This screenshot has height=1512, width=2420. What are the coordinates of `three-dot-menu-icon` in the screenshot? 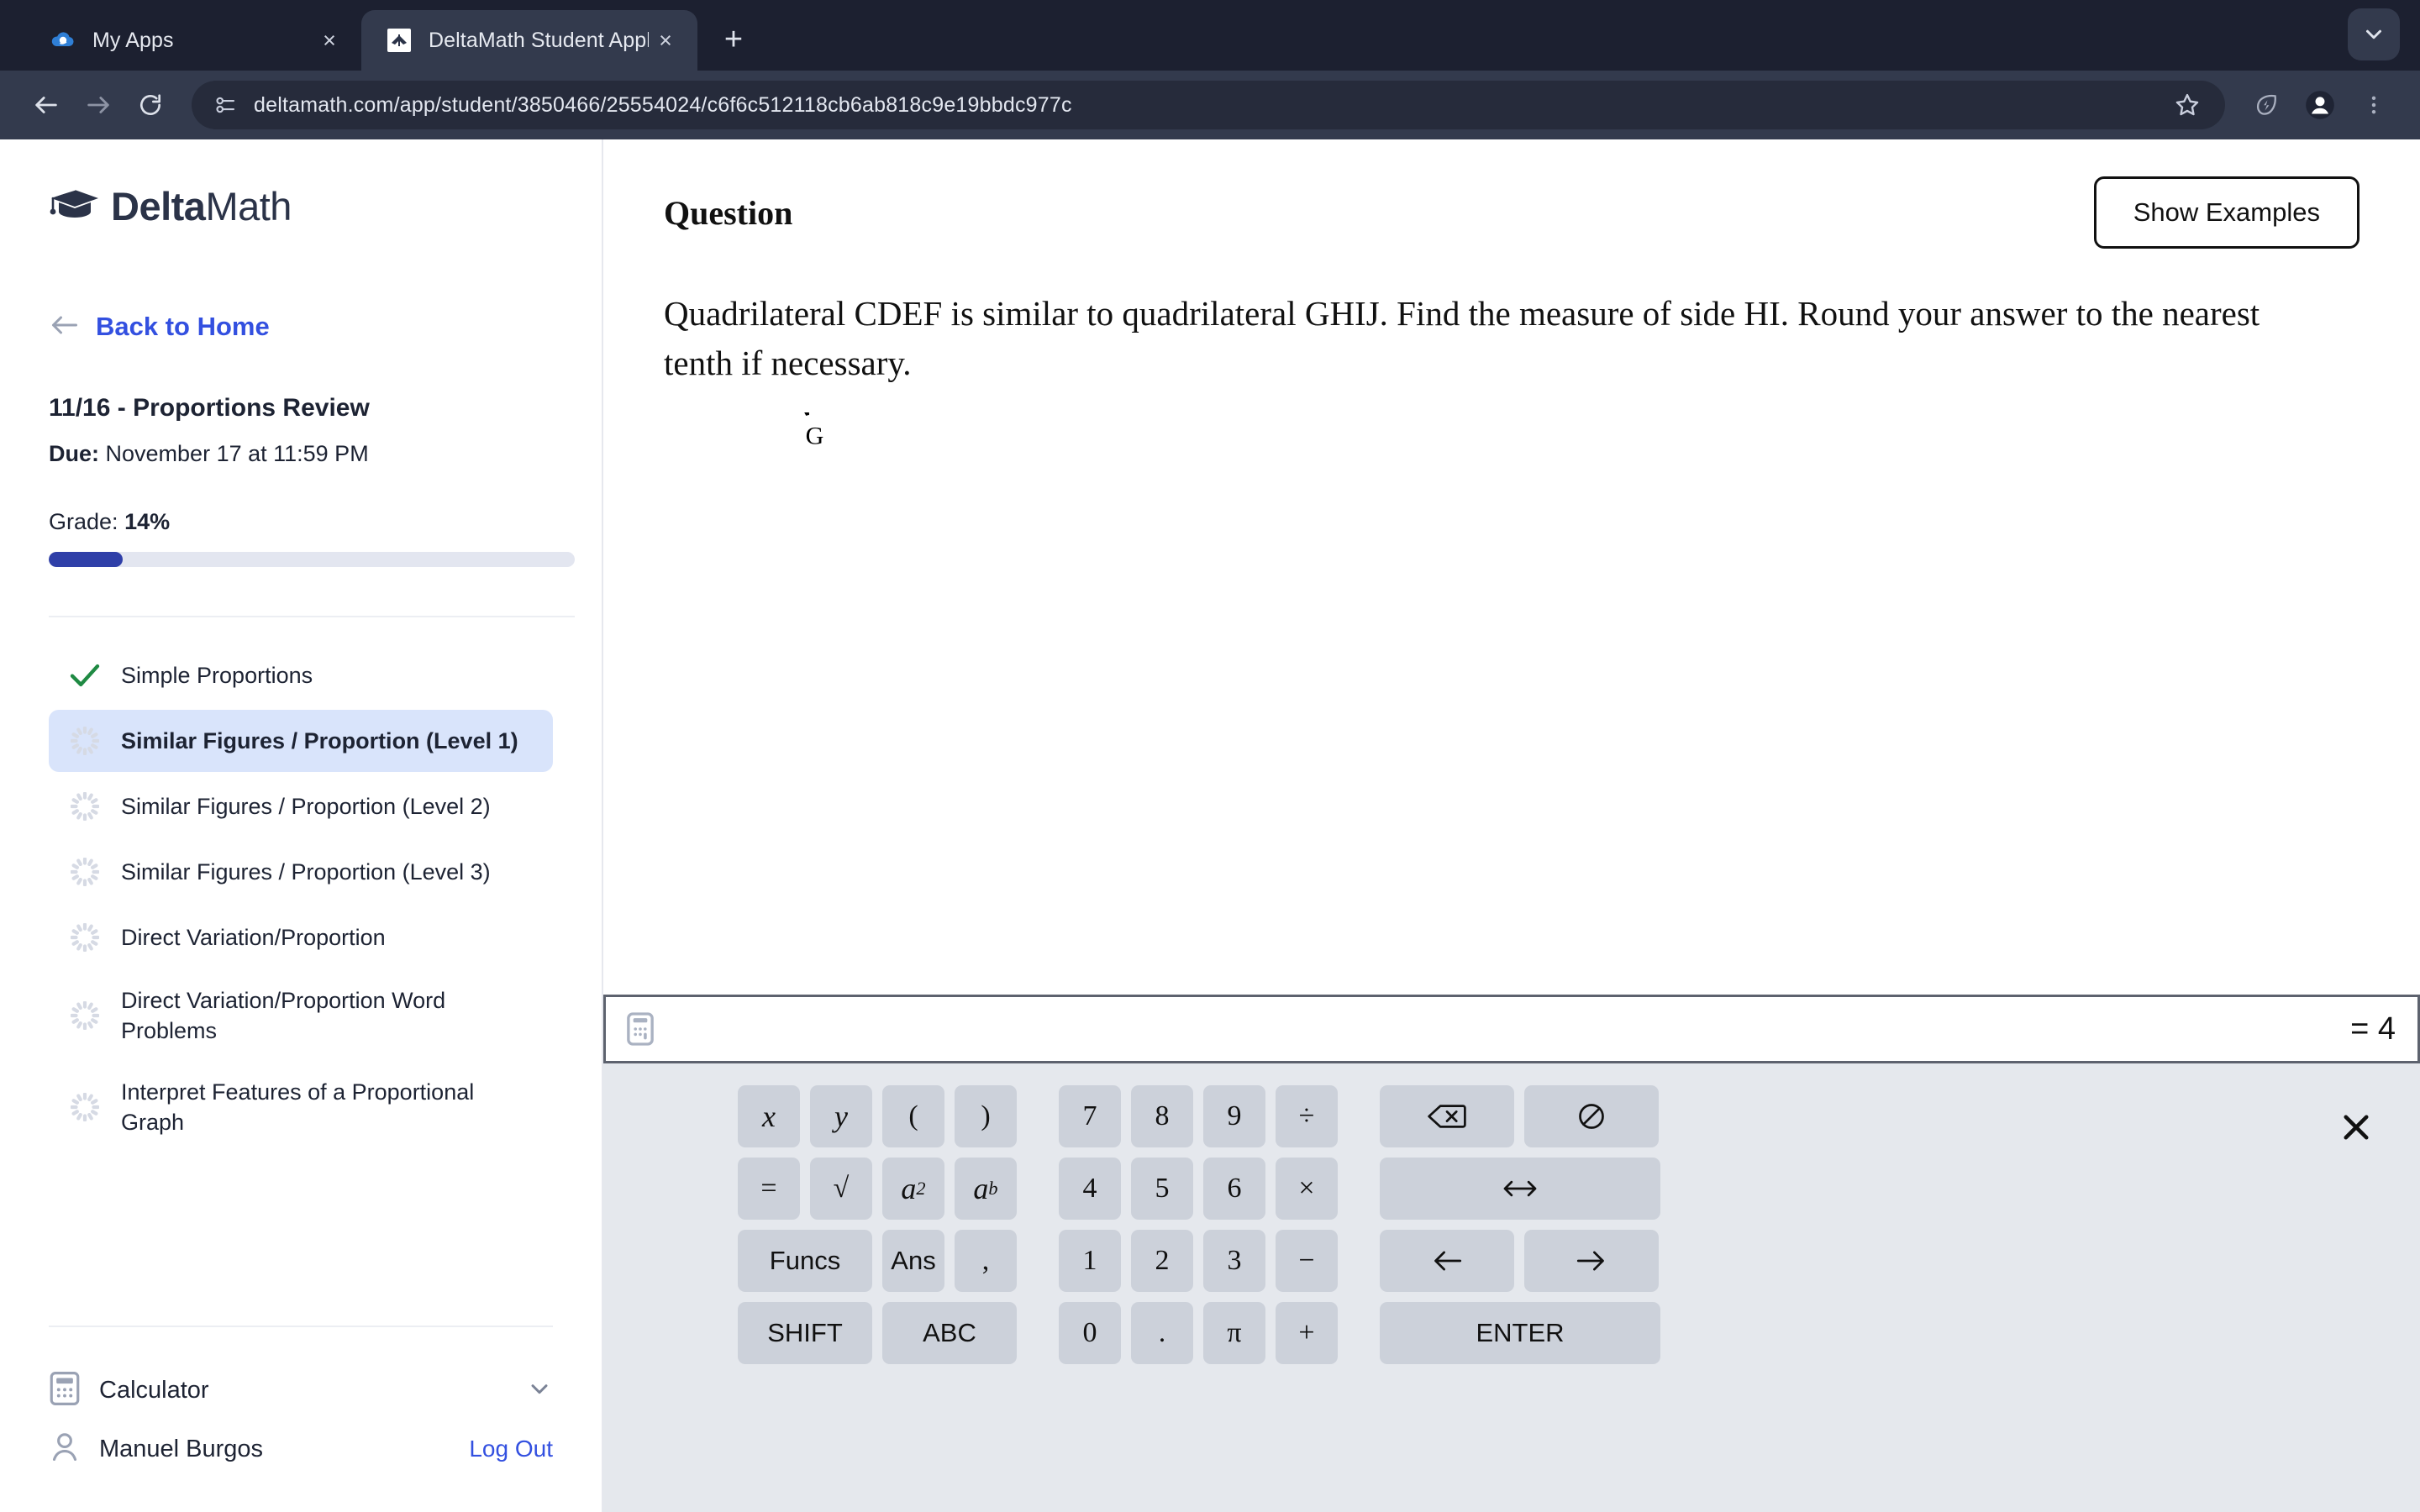 It's located at (2373, 105).